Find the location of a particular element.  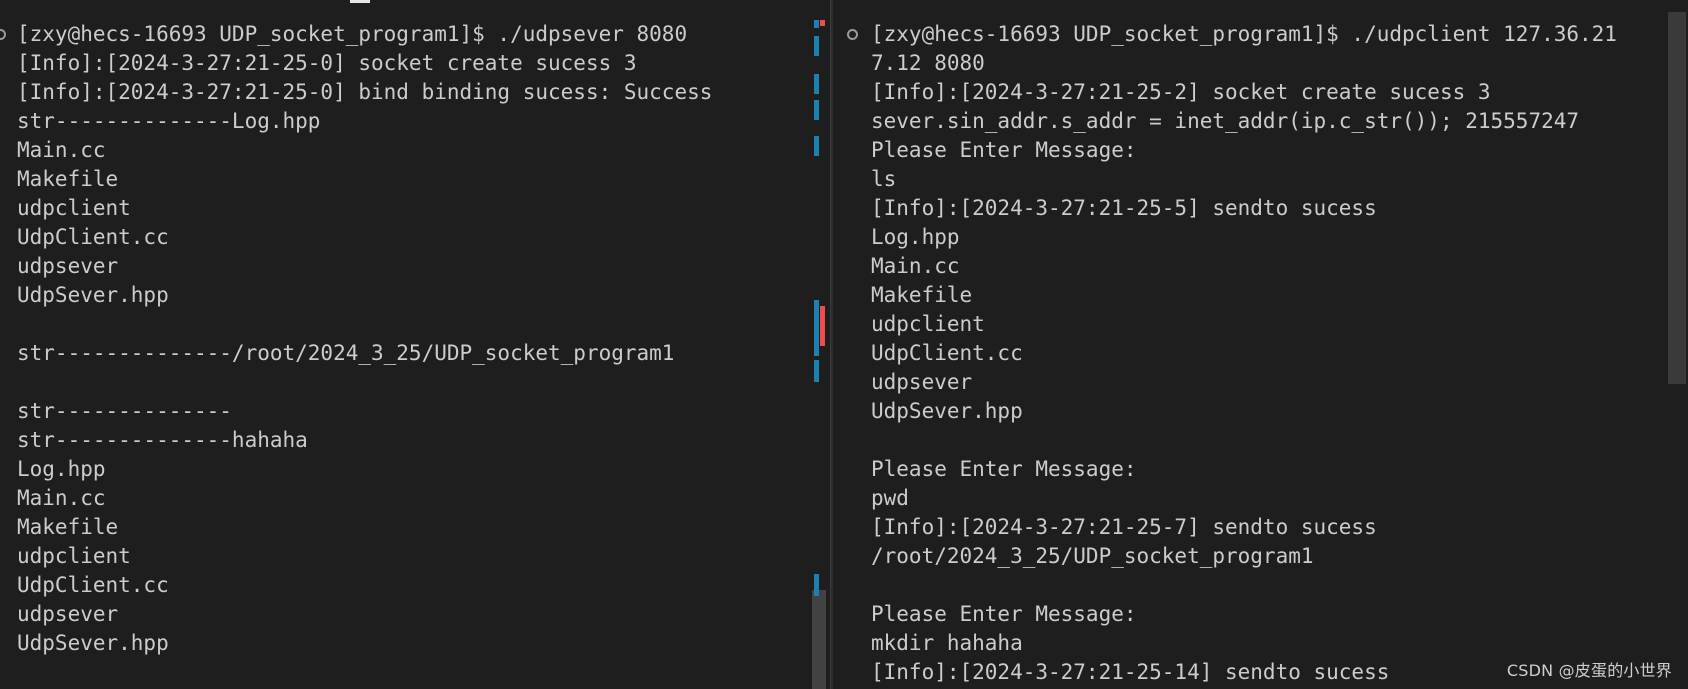

terminal-line: str--------------hahaha is located at coordinates (162, 440).